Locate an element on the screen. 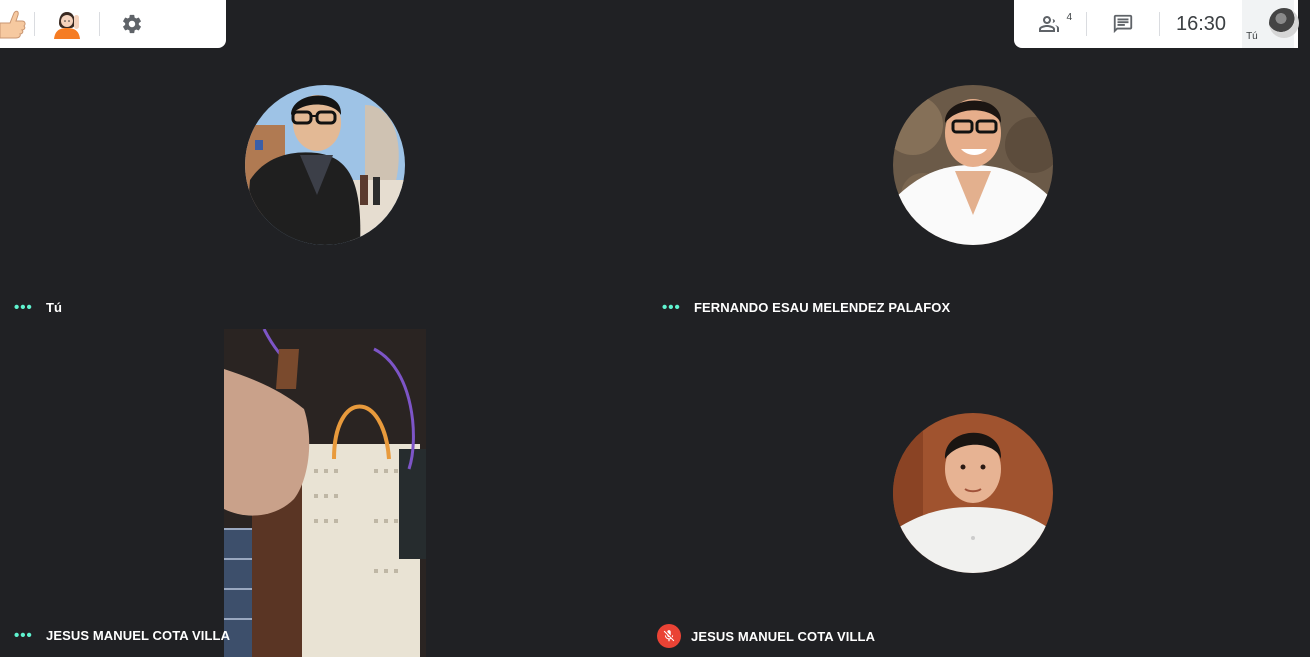  top-right-toolbar: 4 16:30 Tú is located at coordinates (1157, 24).